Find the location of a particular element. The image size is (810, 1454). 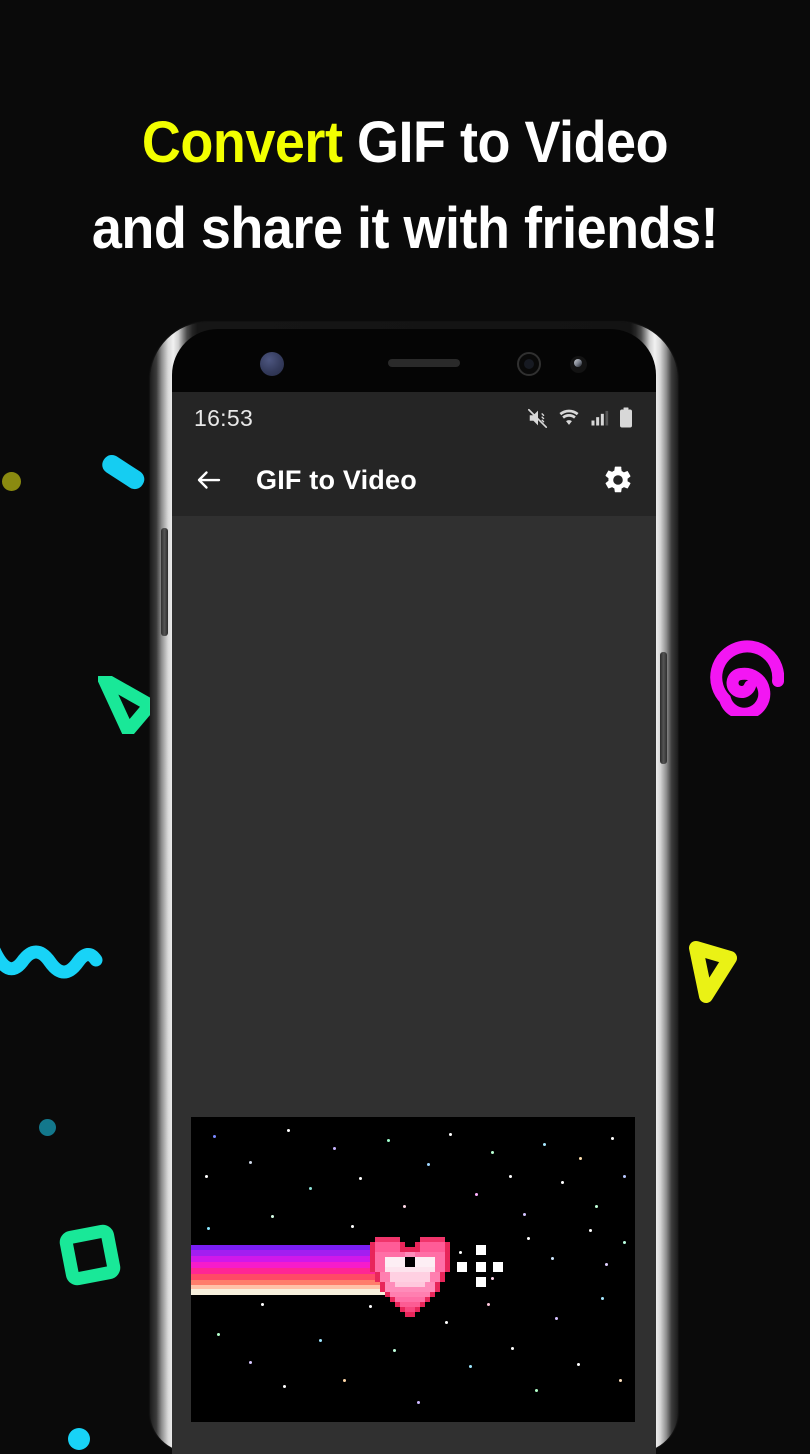

cyan-bar-decoration is located at coordinates (123, 472).